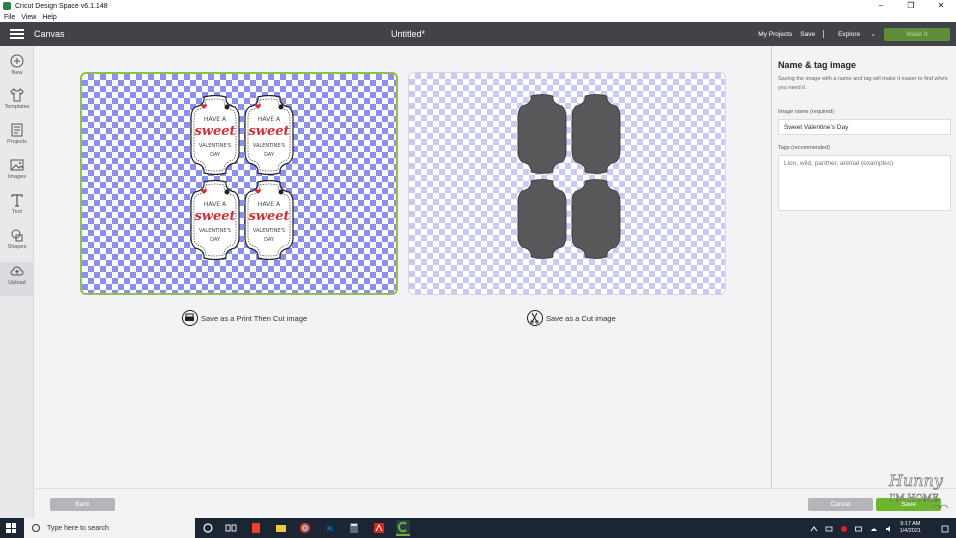 The image size is (956, 538). I want to click on system-tray: 9:17 AM 1/4/2021, so click(883, 528).